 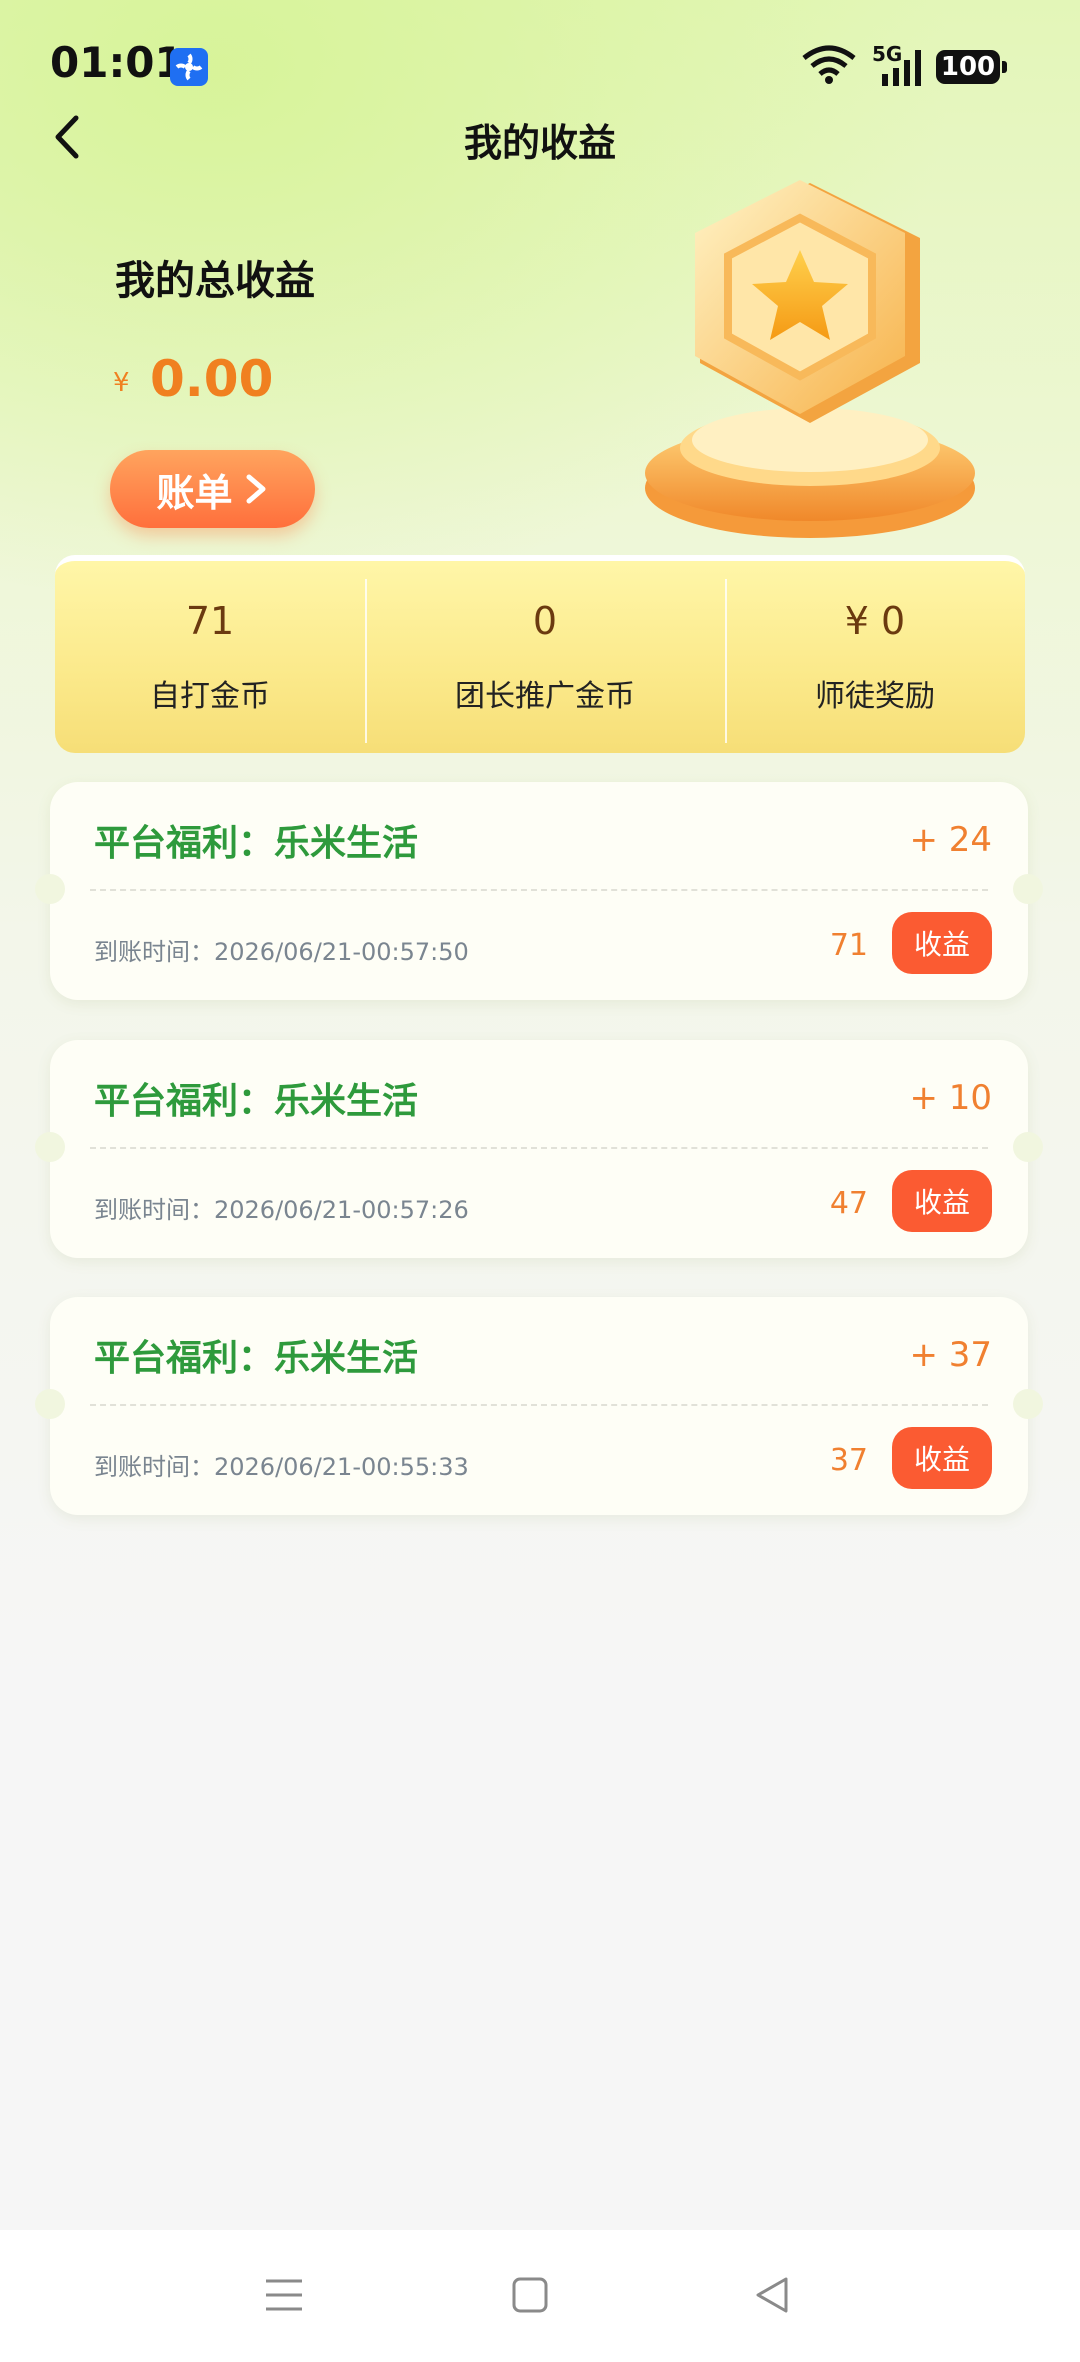 I want to click on stat-label: 自打金币, so click(x=210, y=696).